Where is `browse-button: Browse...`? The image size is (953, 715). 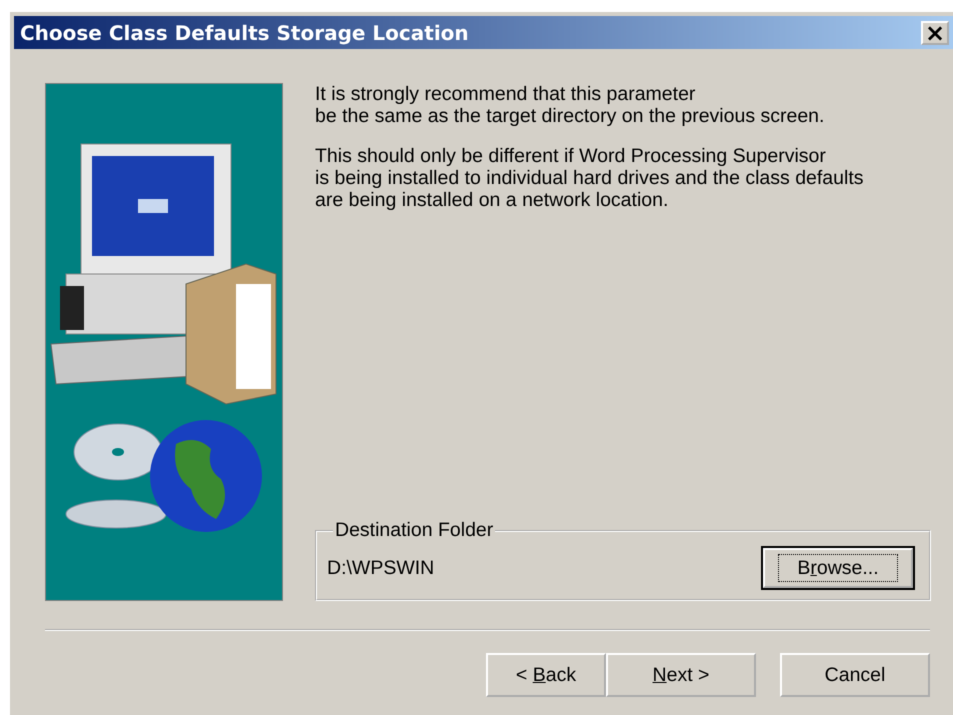 browse-button: Browse... is located at coordinates (838, 568).